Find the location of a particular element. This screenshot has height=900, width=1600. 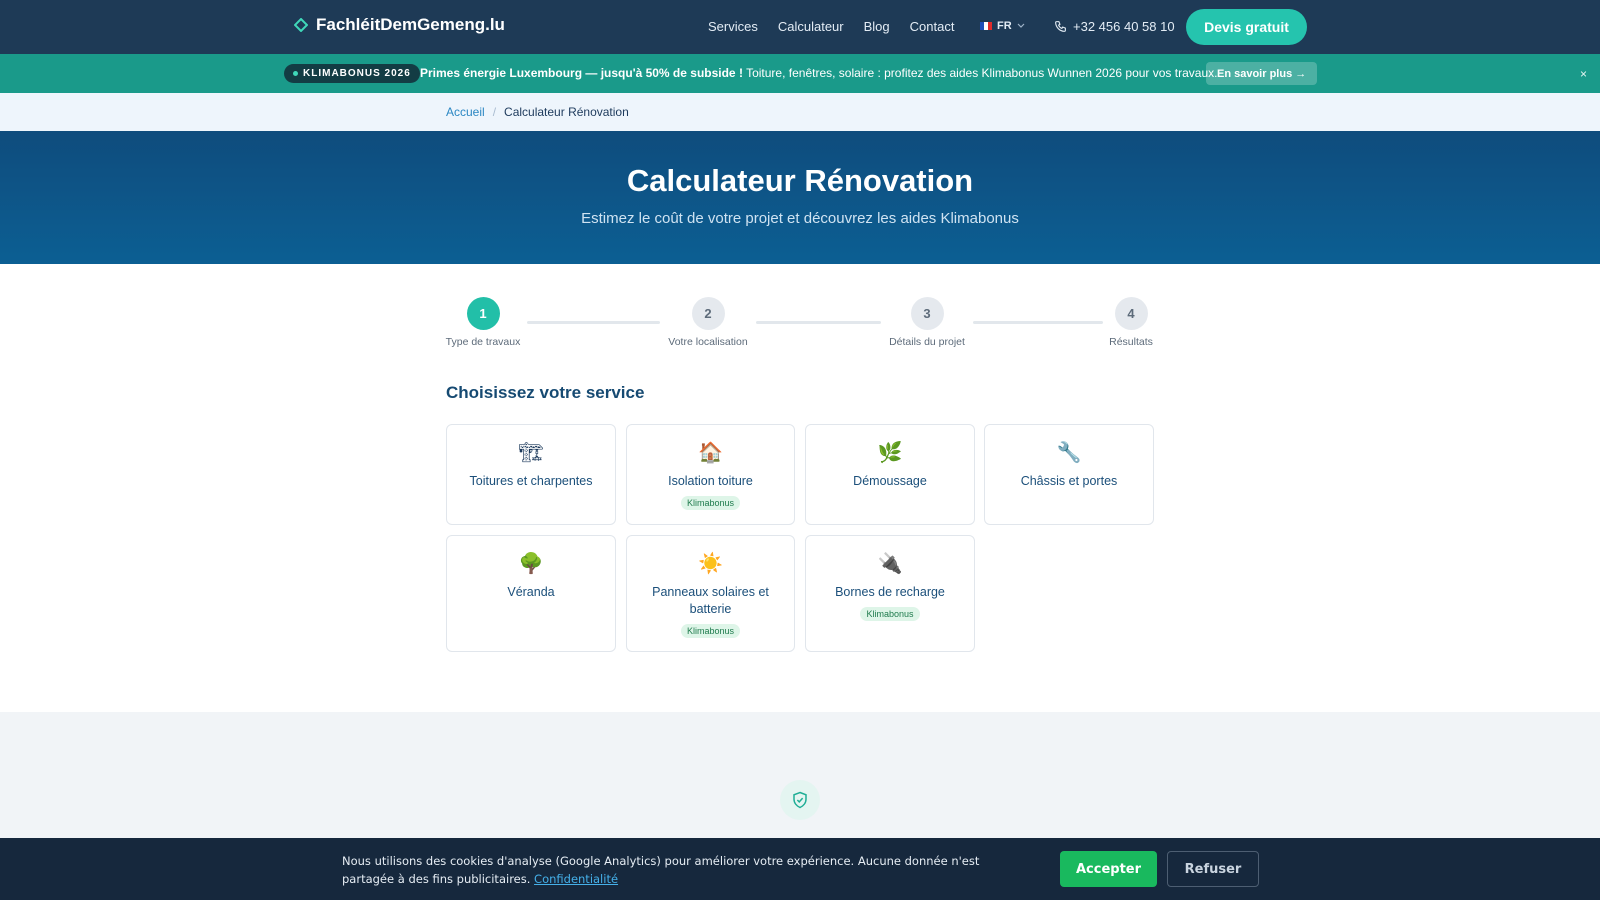

service-label: Isolation toiture is located at coordinates (710, 481).